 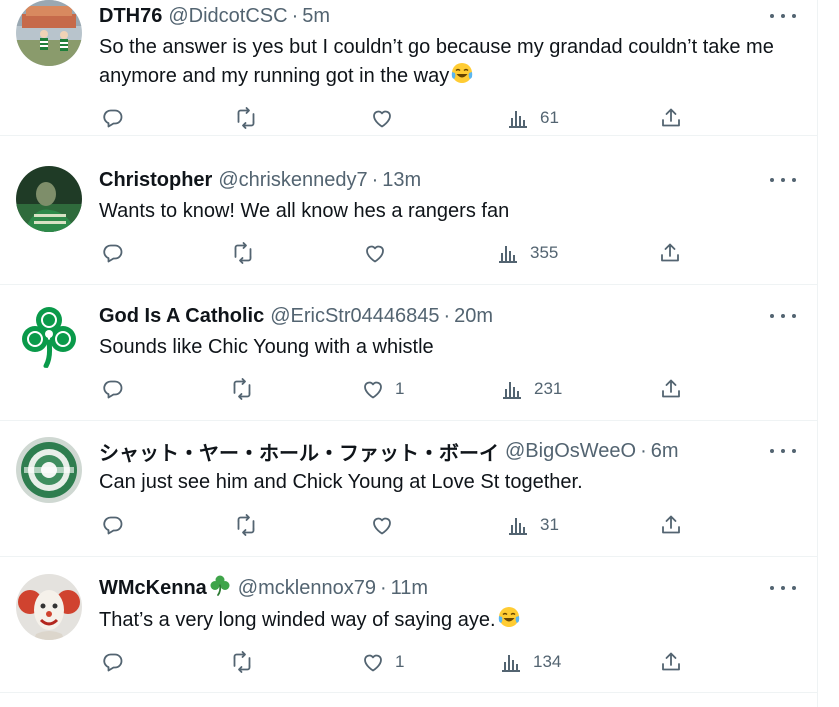 What do you see at coordinates (531, 389) in the screenshot?
I see `views-button: 231` at bounding box center [531, 389].